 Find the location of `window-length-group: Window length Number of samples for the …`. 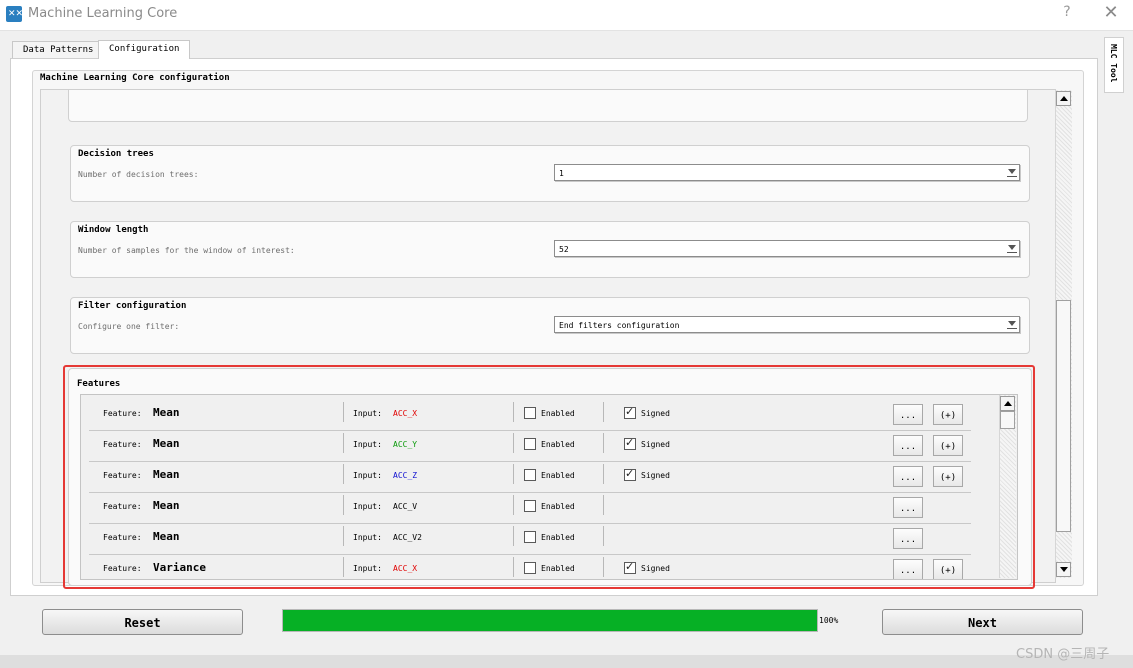

window-length-group: Window length Number of samples for the … is located at coordinates (550, 249).